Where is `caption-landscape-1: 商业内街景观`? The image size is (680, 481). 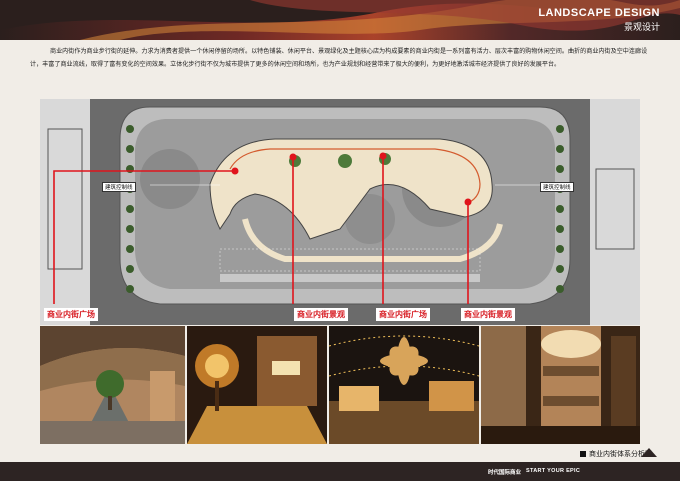
caption-landscape-1: 商业内街景观 is located at coordinates (321, 314).